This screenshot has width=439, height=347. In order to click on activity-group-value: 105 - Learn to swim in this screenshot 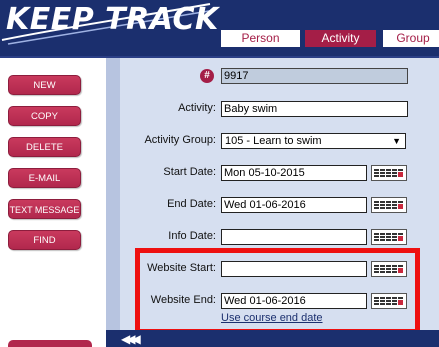, I will do `click(273, 141)`.